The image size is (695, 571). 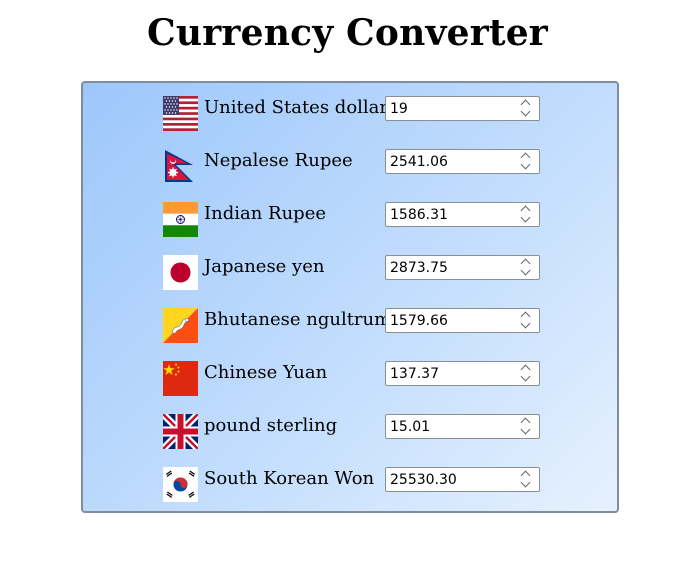 What do you see at coordinates (180, 378) in the screenshot?
I see `china-flag-icon` at bounding box center [180, 378].